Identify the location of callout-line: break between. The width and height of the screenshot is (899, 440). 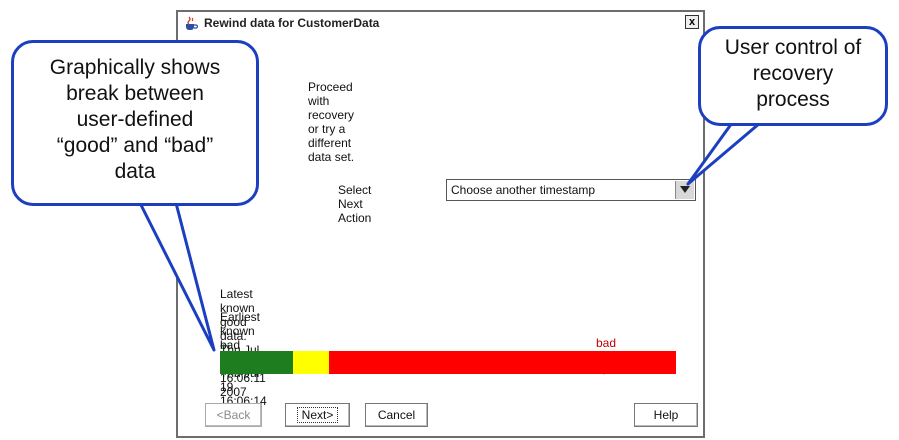
(135, 93).